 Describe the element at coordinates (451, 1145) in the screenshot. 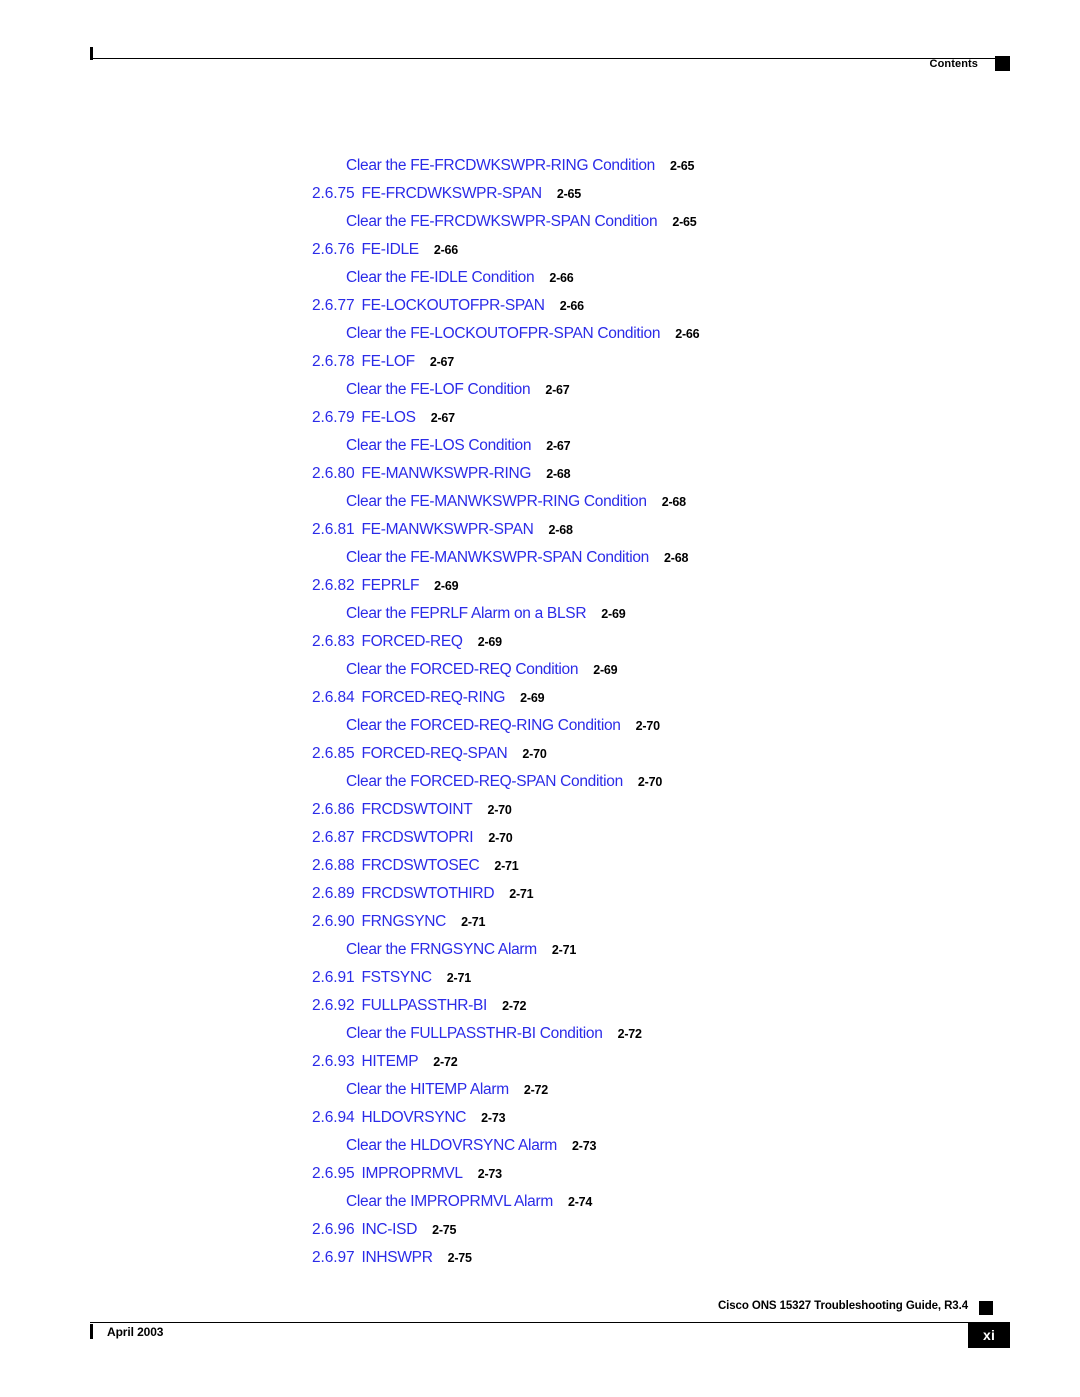

I see `toc-entry-title: Clear the HLDOVRSYNC Alarm` at that location.